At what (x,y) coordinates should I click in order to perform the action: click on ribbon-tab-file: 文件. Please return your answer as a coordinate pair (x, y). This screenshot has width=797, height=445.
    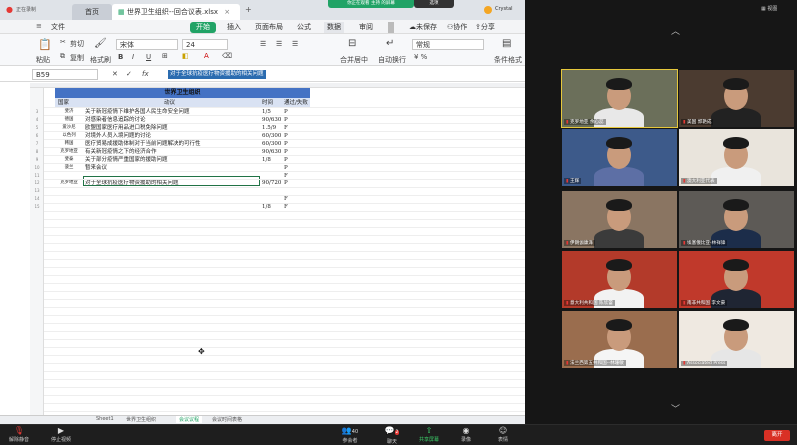
    Looking at the image, I should click on (58, 27).